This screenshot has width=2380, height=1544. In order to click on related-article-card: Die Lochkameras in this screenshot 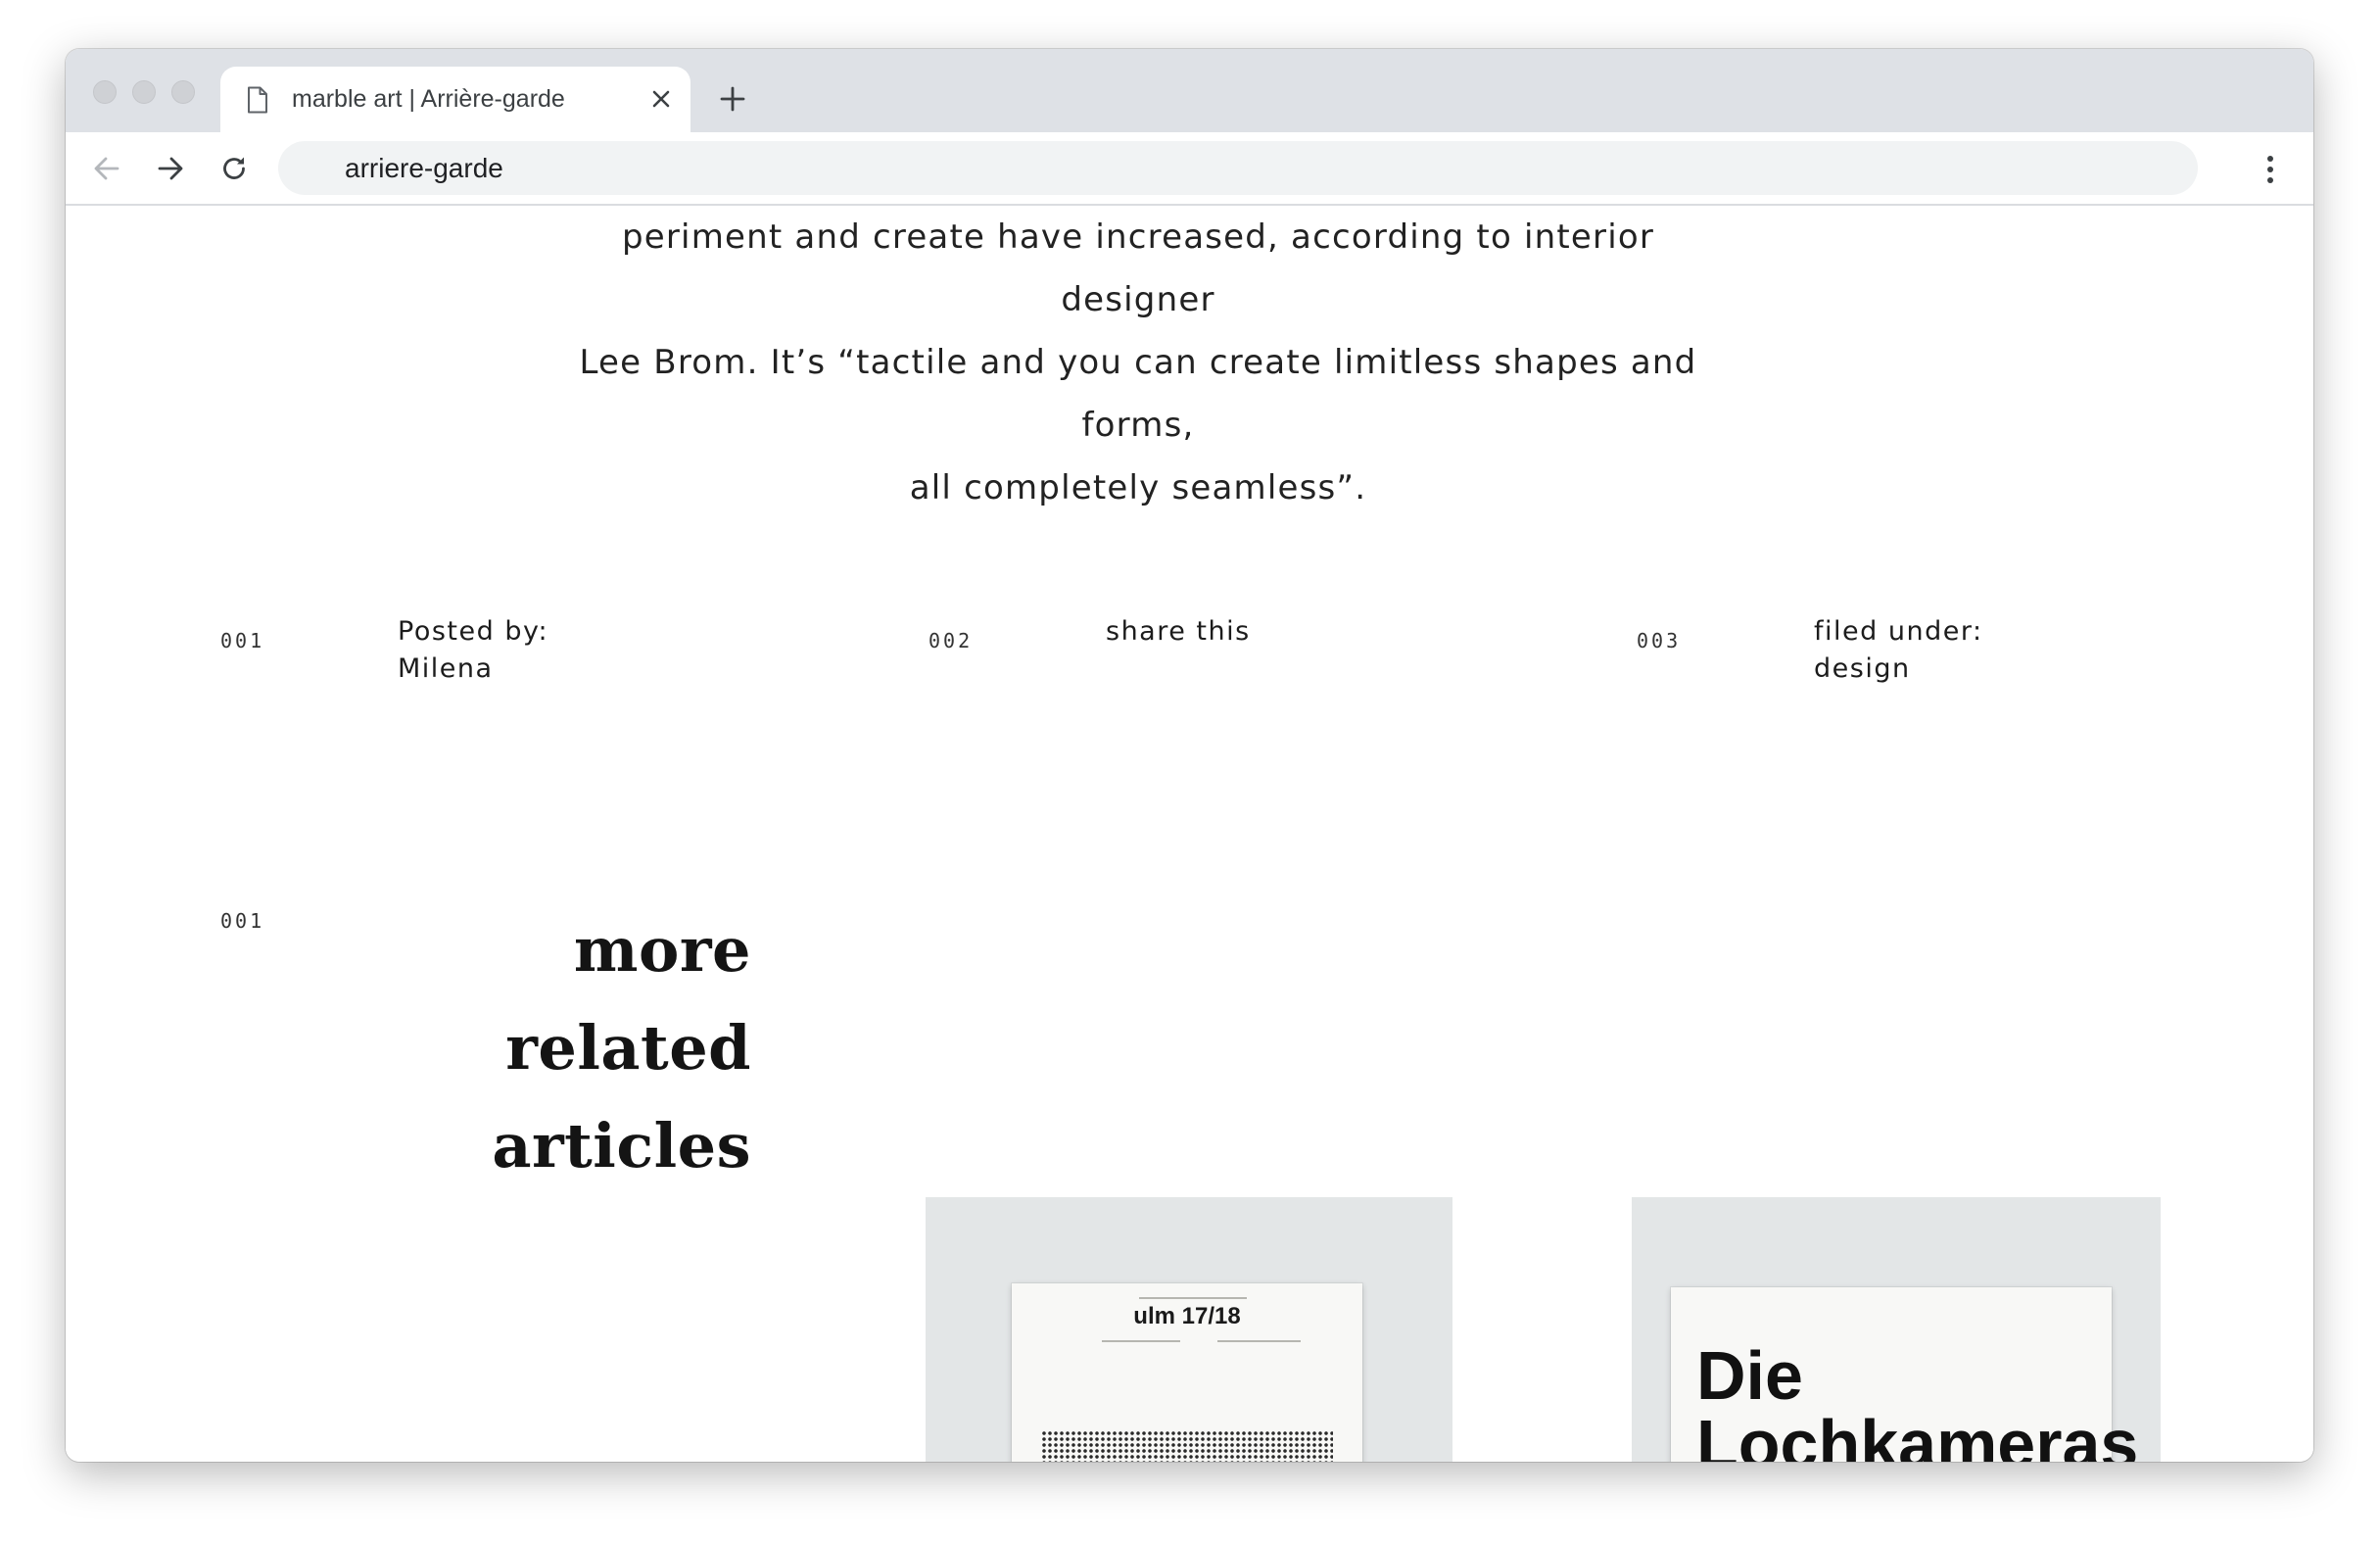, I will do `click(1896, 1330)`.